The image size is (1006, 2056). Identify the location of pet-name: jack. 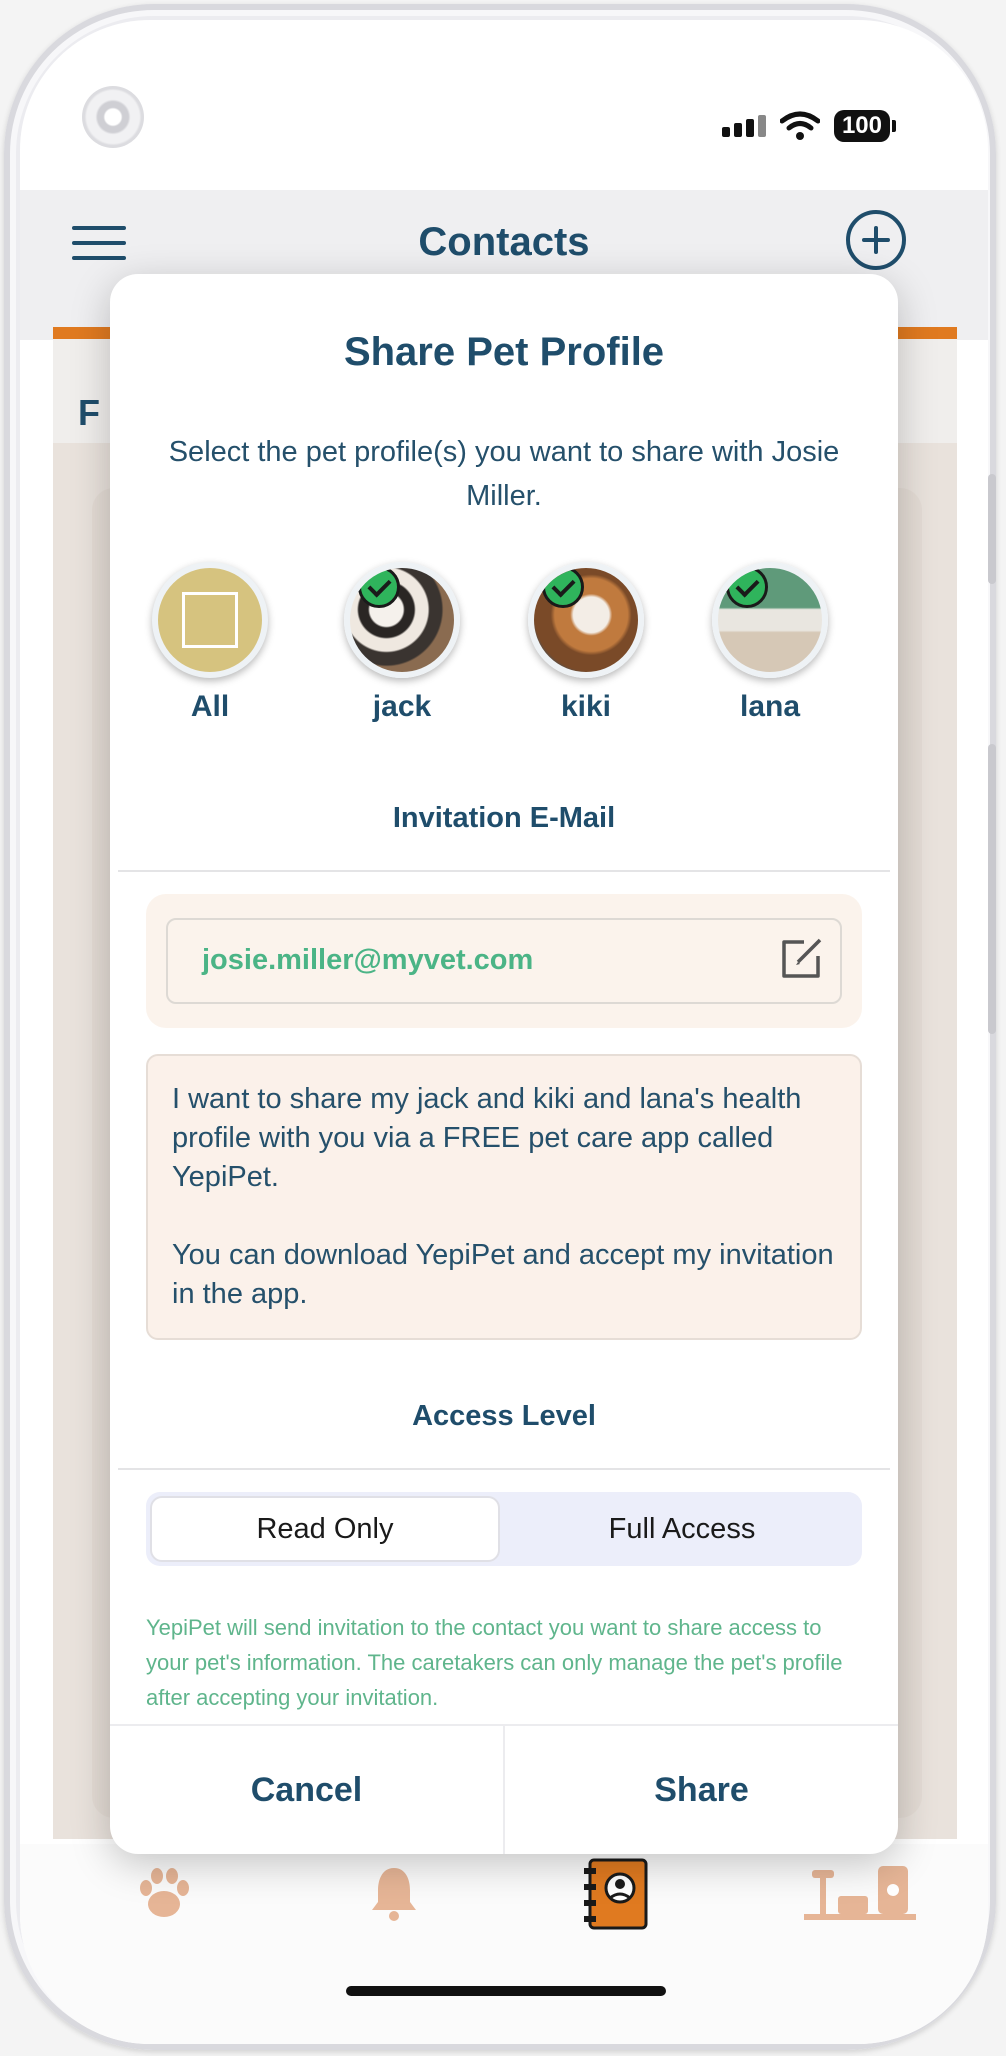
(402, 706).